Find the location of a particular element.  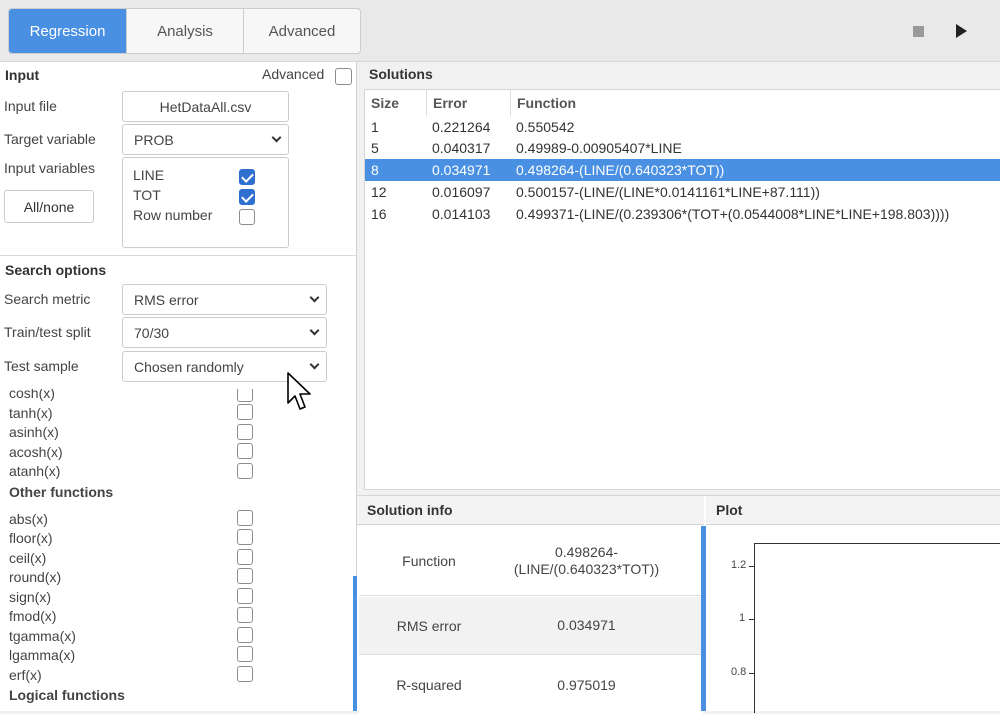

variable-checkbox-line is located at coordinates (247, 177).